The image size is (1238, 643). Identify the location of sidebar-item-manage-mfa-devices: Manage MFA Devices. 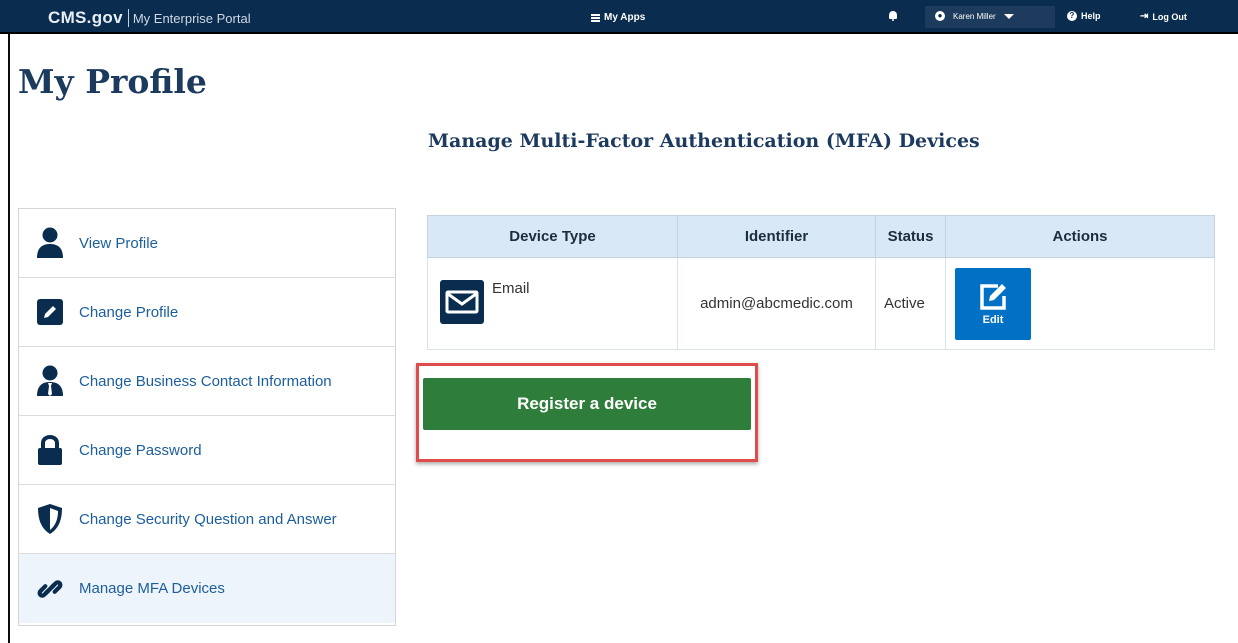
(207, 588).